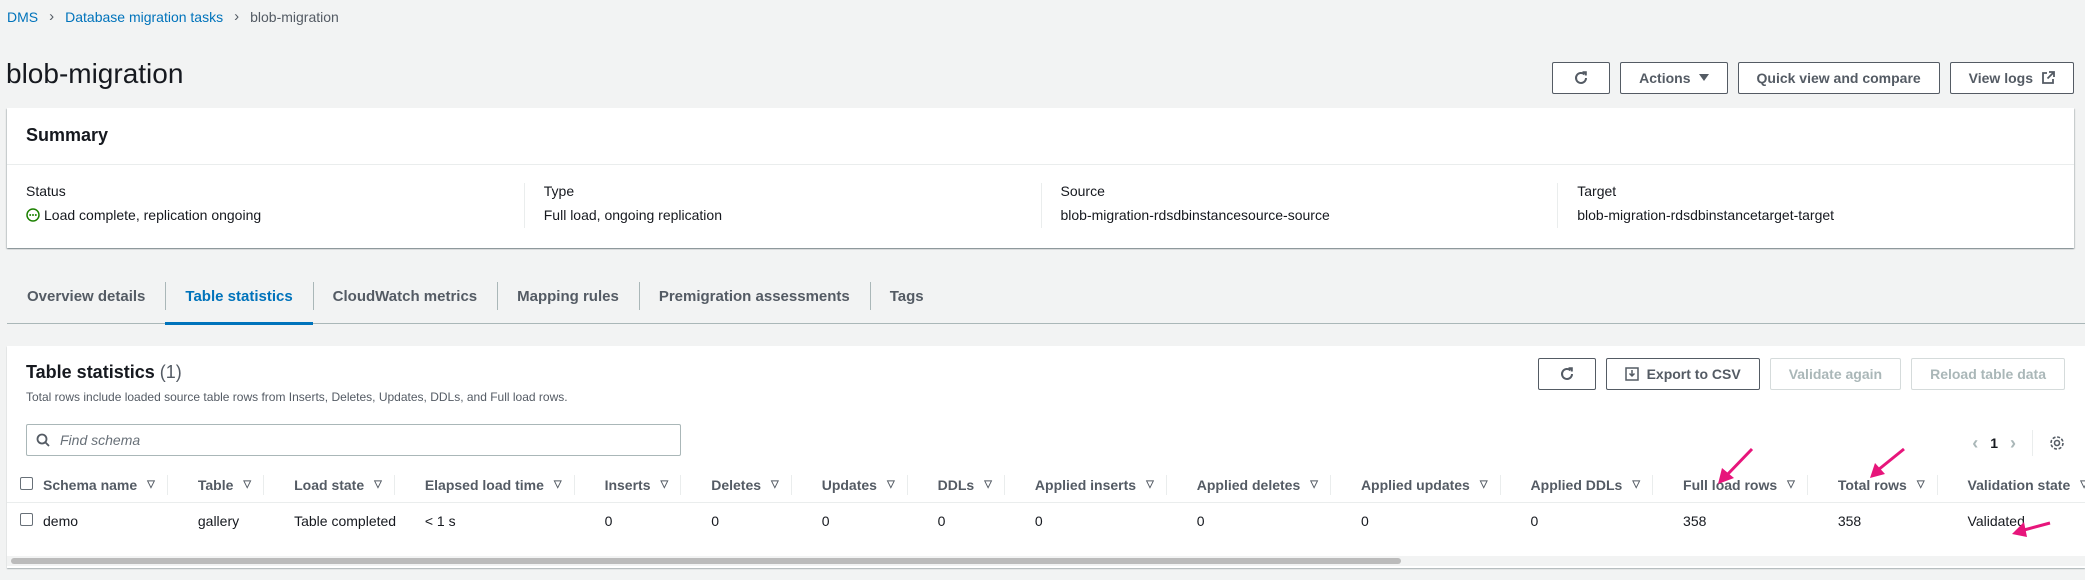  What do you see at coordinates (22, 17) in the screenshot?
I see `breadcrumb-dms: DMS` at bounding box center [22, 17].